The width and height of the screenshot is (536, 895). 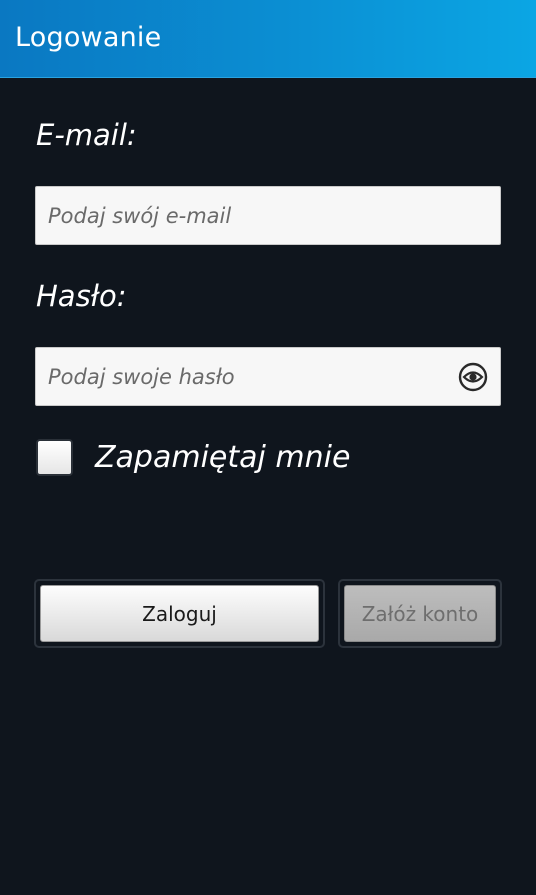 I want to click on eye-icon, so click(x=473, y=377).